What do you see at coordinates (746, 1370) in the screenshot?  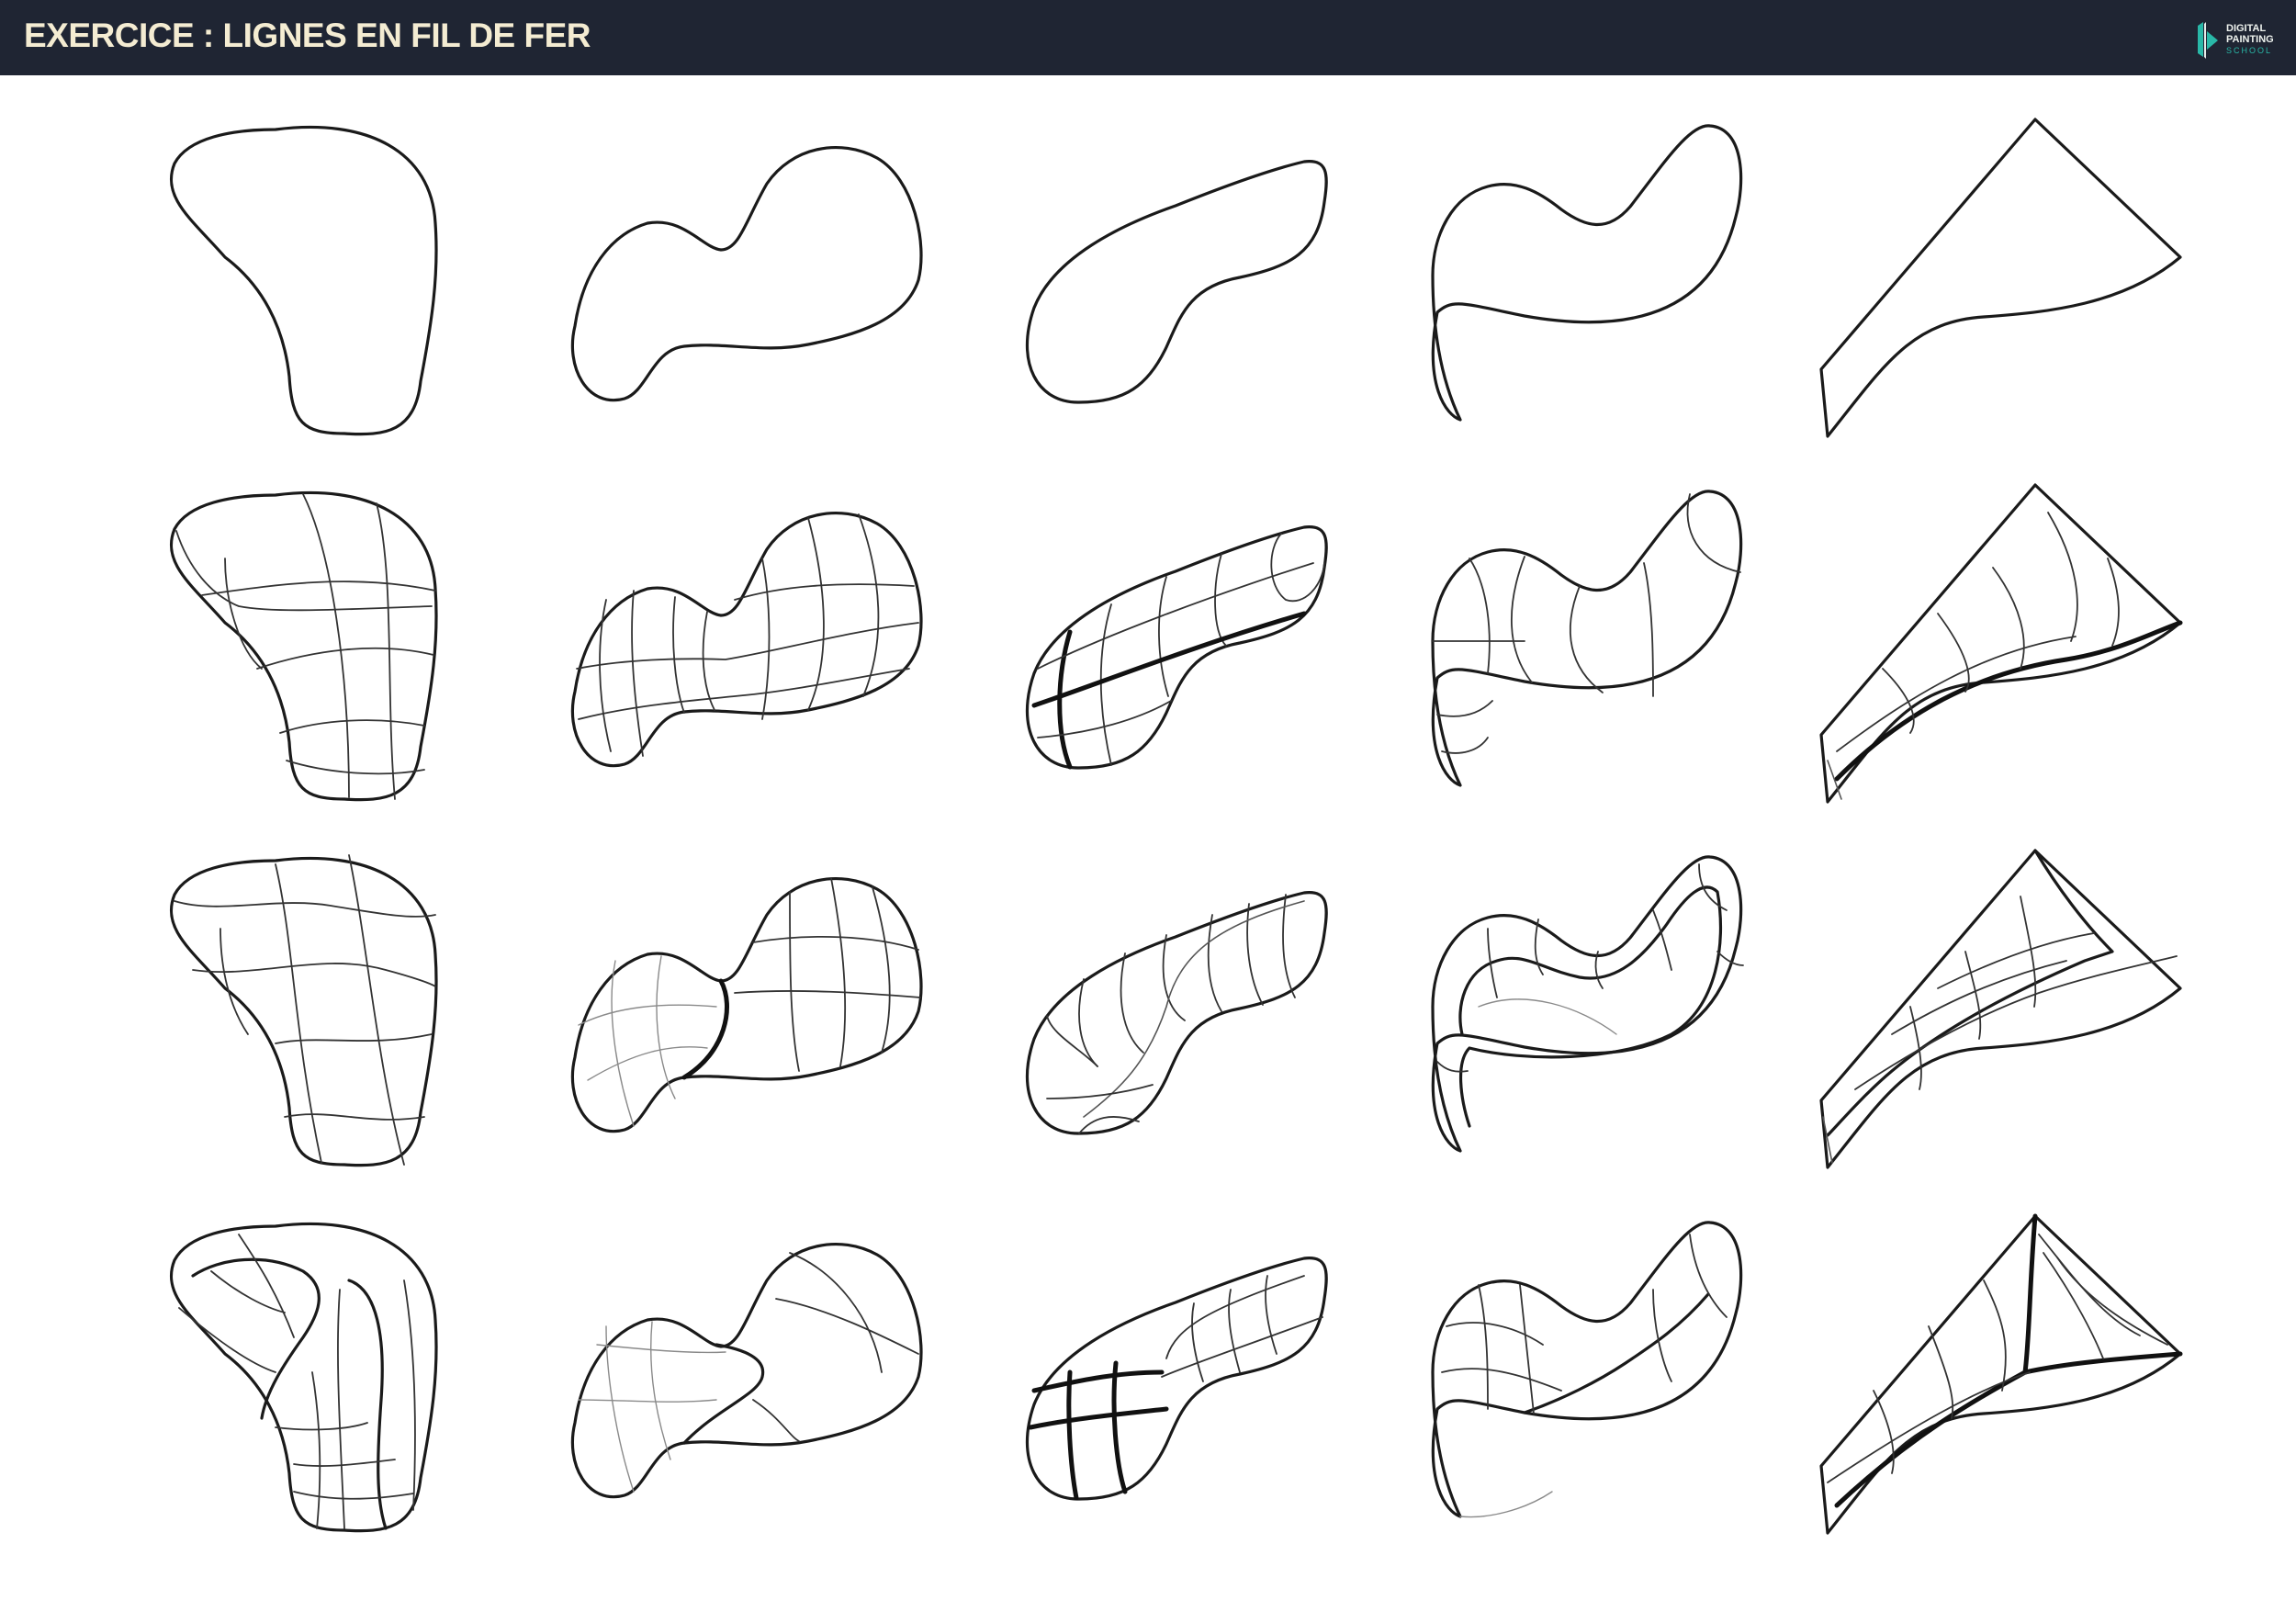 I see `shape-2-wireframe-c` at bounding box center [746, 1370].